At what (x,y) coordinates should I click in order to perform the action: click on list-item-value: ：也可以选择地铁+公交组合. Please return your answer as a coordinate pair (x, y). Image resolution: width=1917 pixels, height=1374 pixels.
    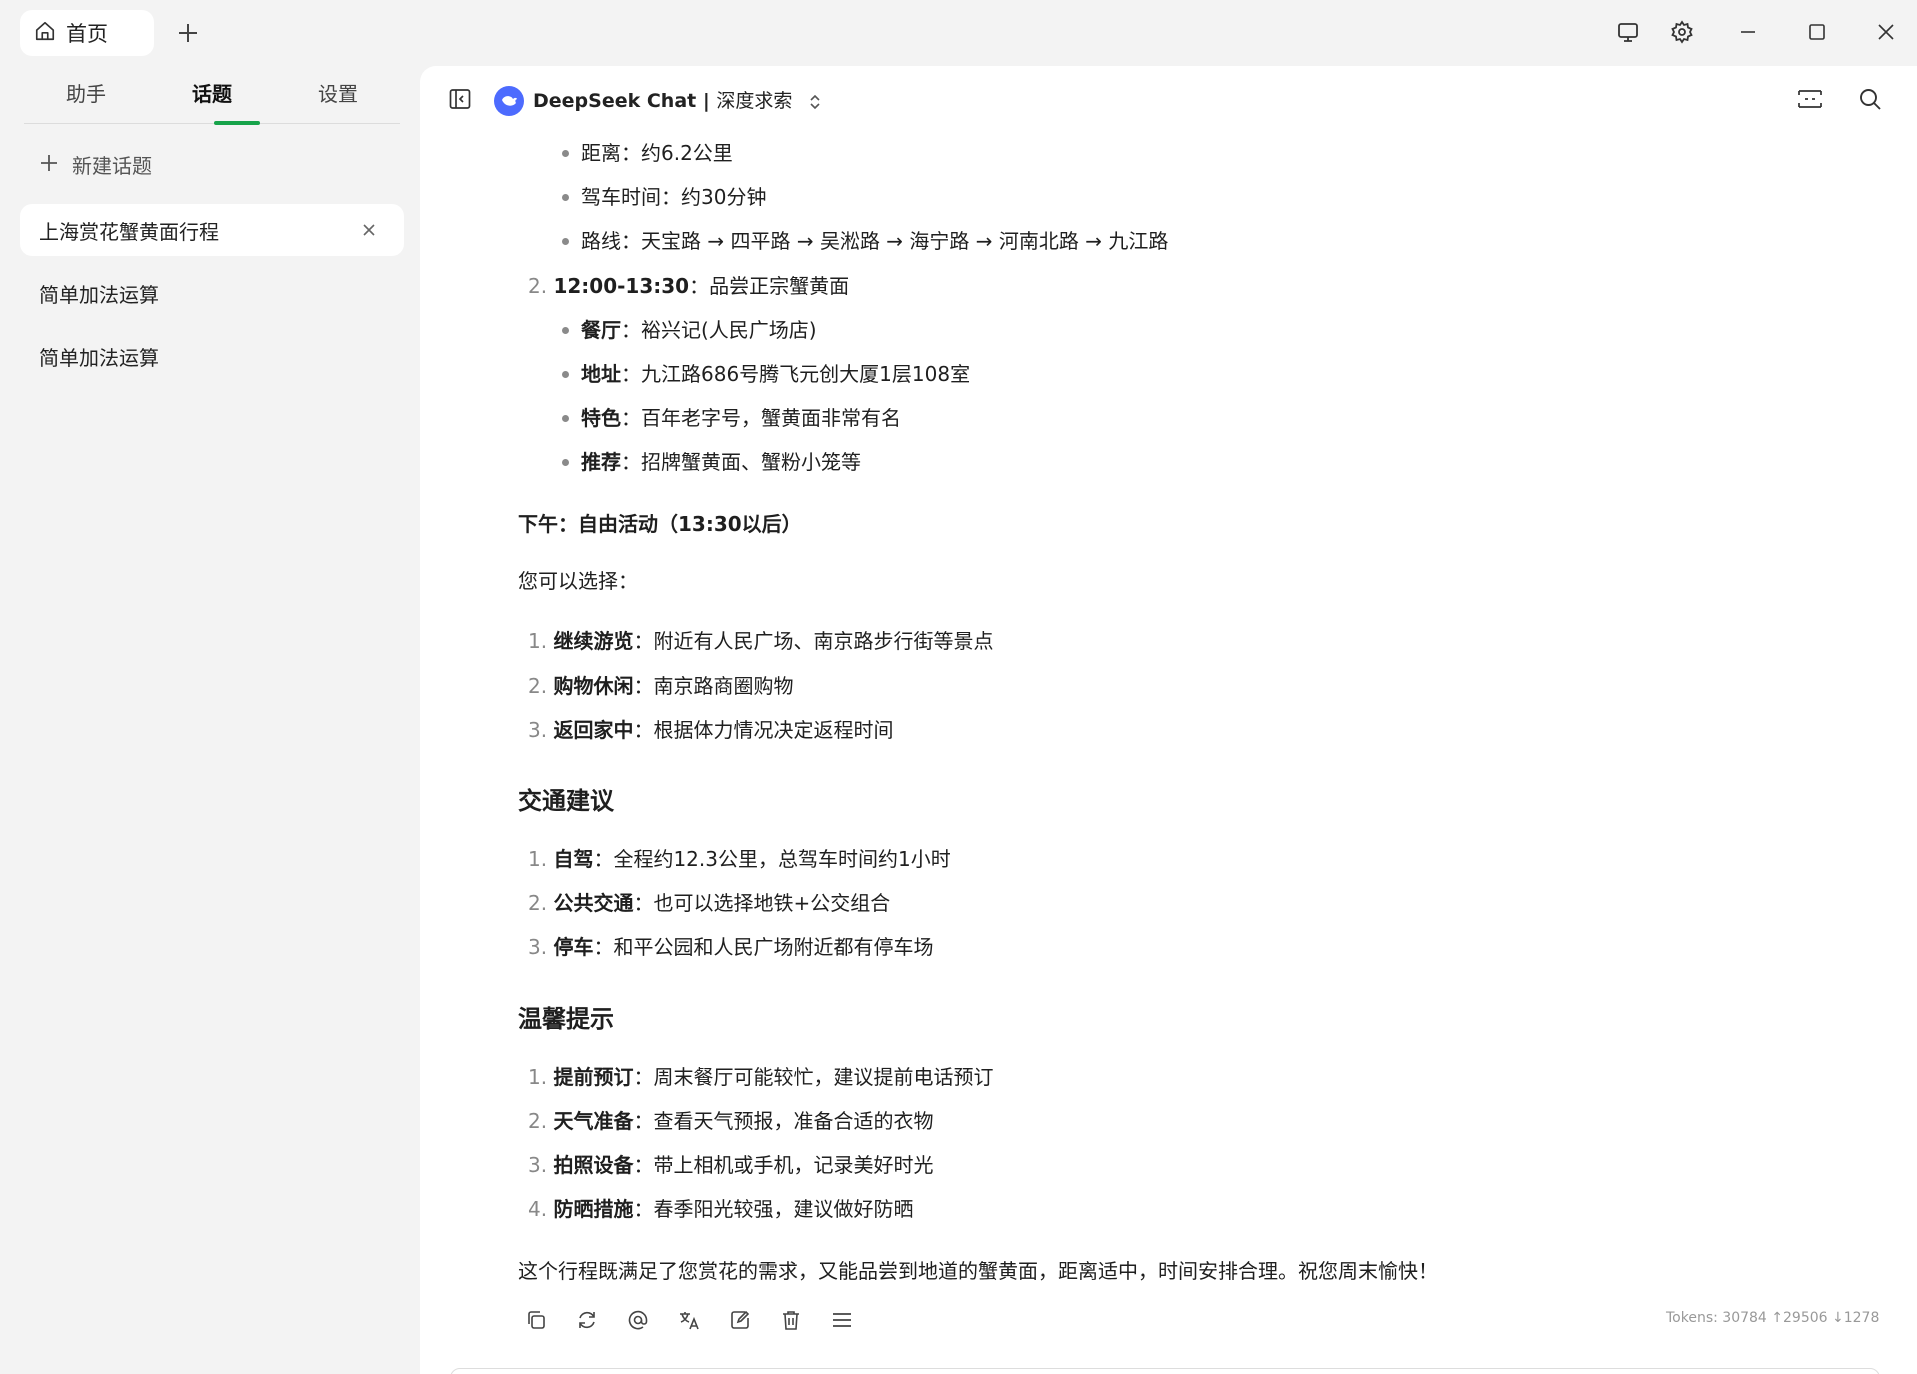
    Looking at the image, I should click on (762, 903).